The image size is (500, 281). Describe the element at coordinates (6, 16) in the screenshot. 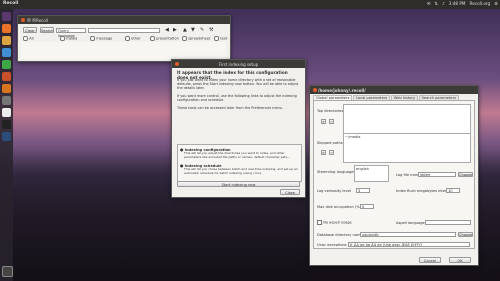

I see `dash-icon` at that location.